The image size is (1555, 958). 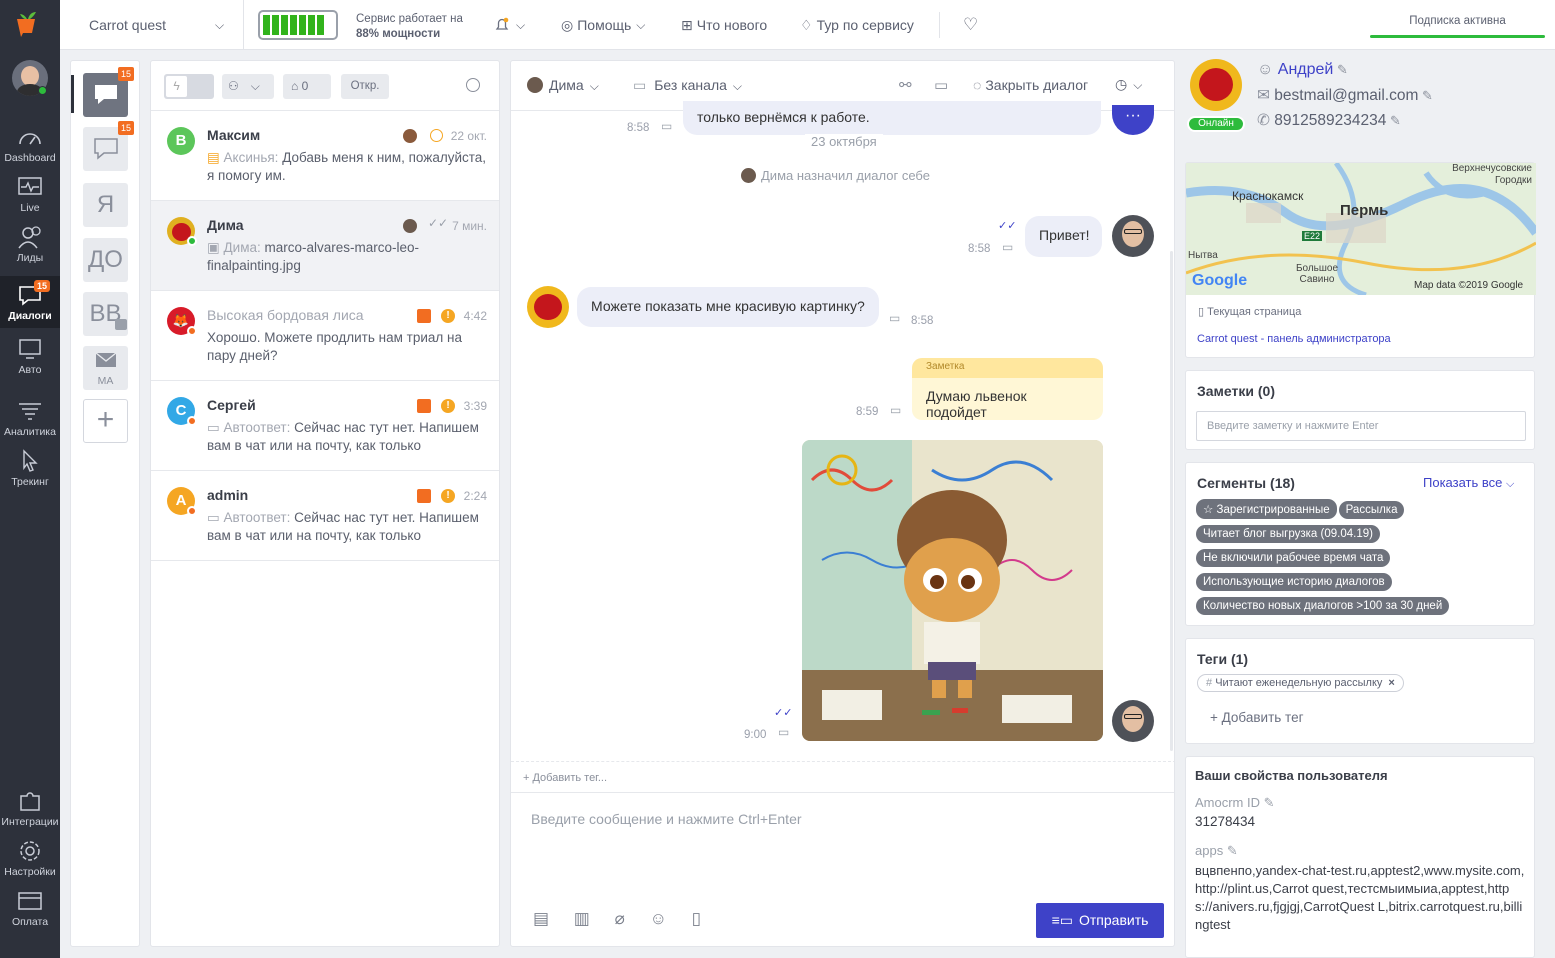 I want to click on nav-live: Live, so click(x=30, y=193).